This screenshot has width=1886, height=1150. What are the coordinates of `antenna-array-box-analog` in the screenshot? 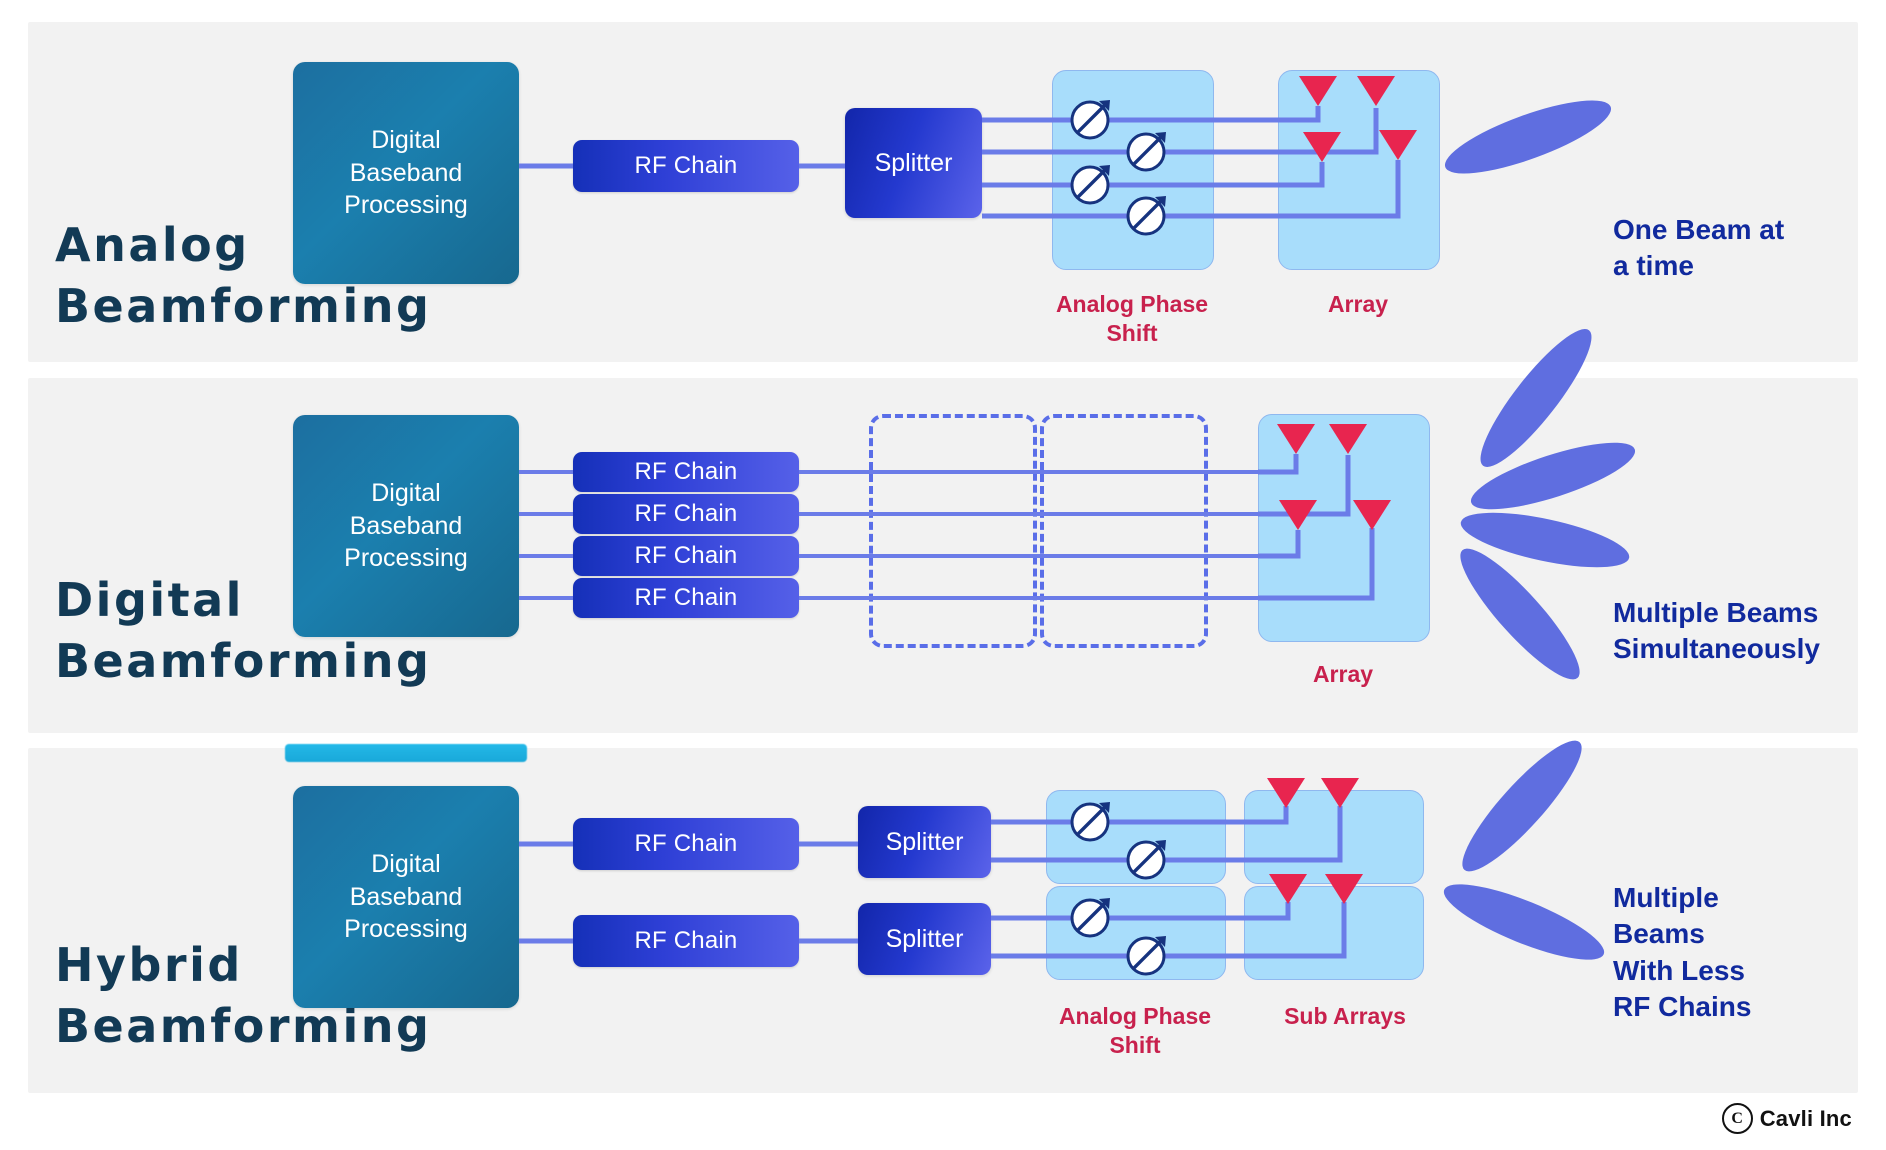 It's located at (1359, 170).